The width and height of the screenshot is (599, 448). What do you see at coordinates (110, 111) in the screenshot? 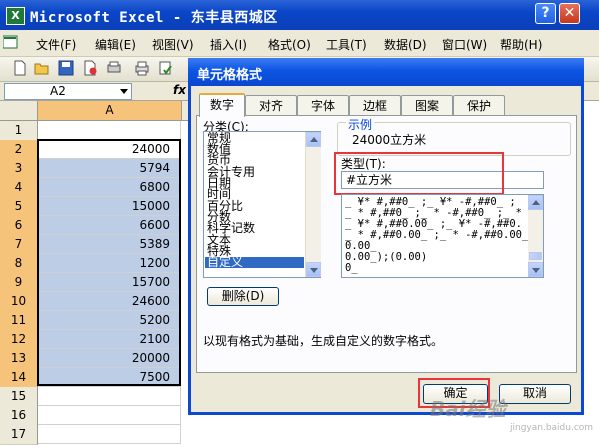
I see `column-header-a: A` at bounding box center [110, 111].